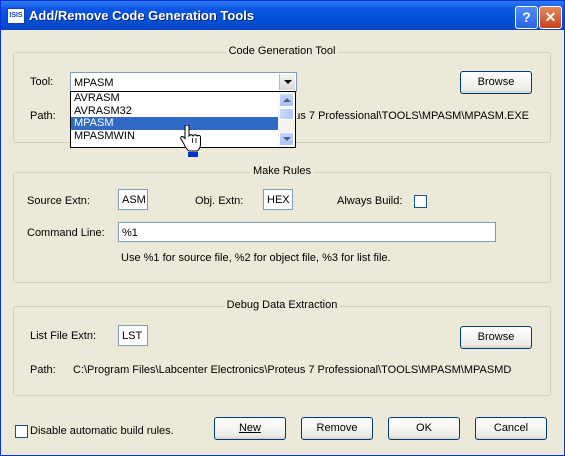 This screenshot has width=565, height=456. What do you see at coordinates (63, 336) in the screenshot?
I see `list-file-extn-label: List File Extn:` at bounding box center [63, 336].